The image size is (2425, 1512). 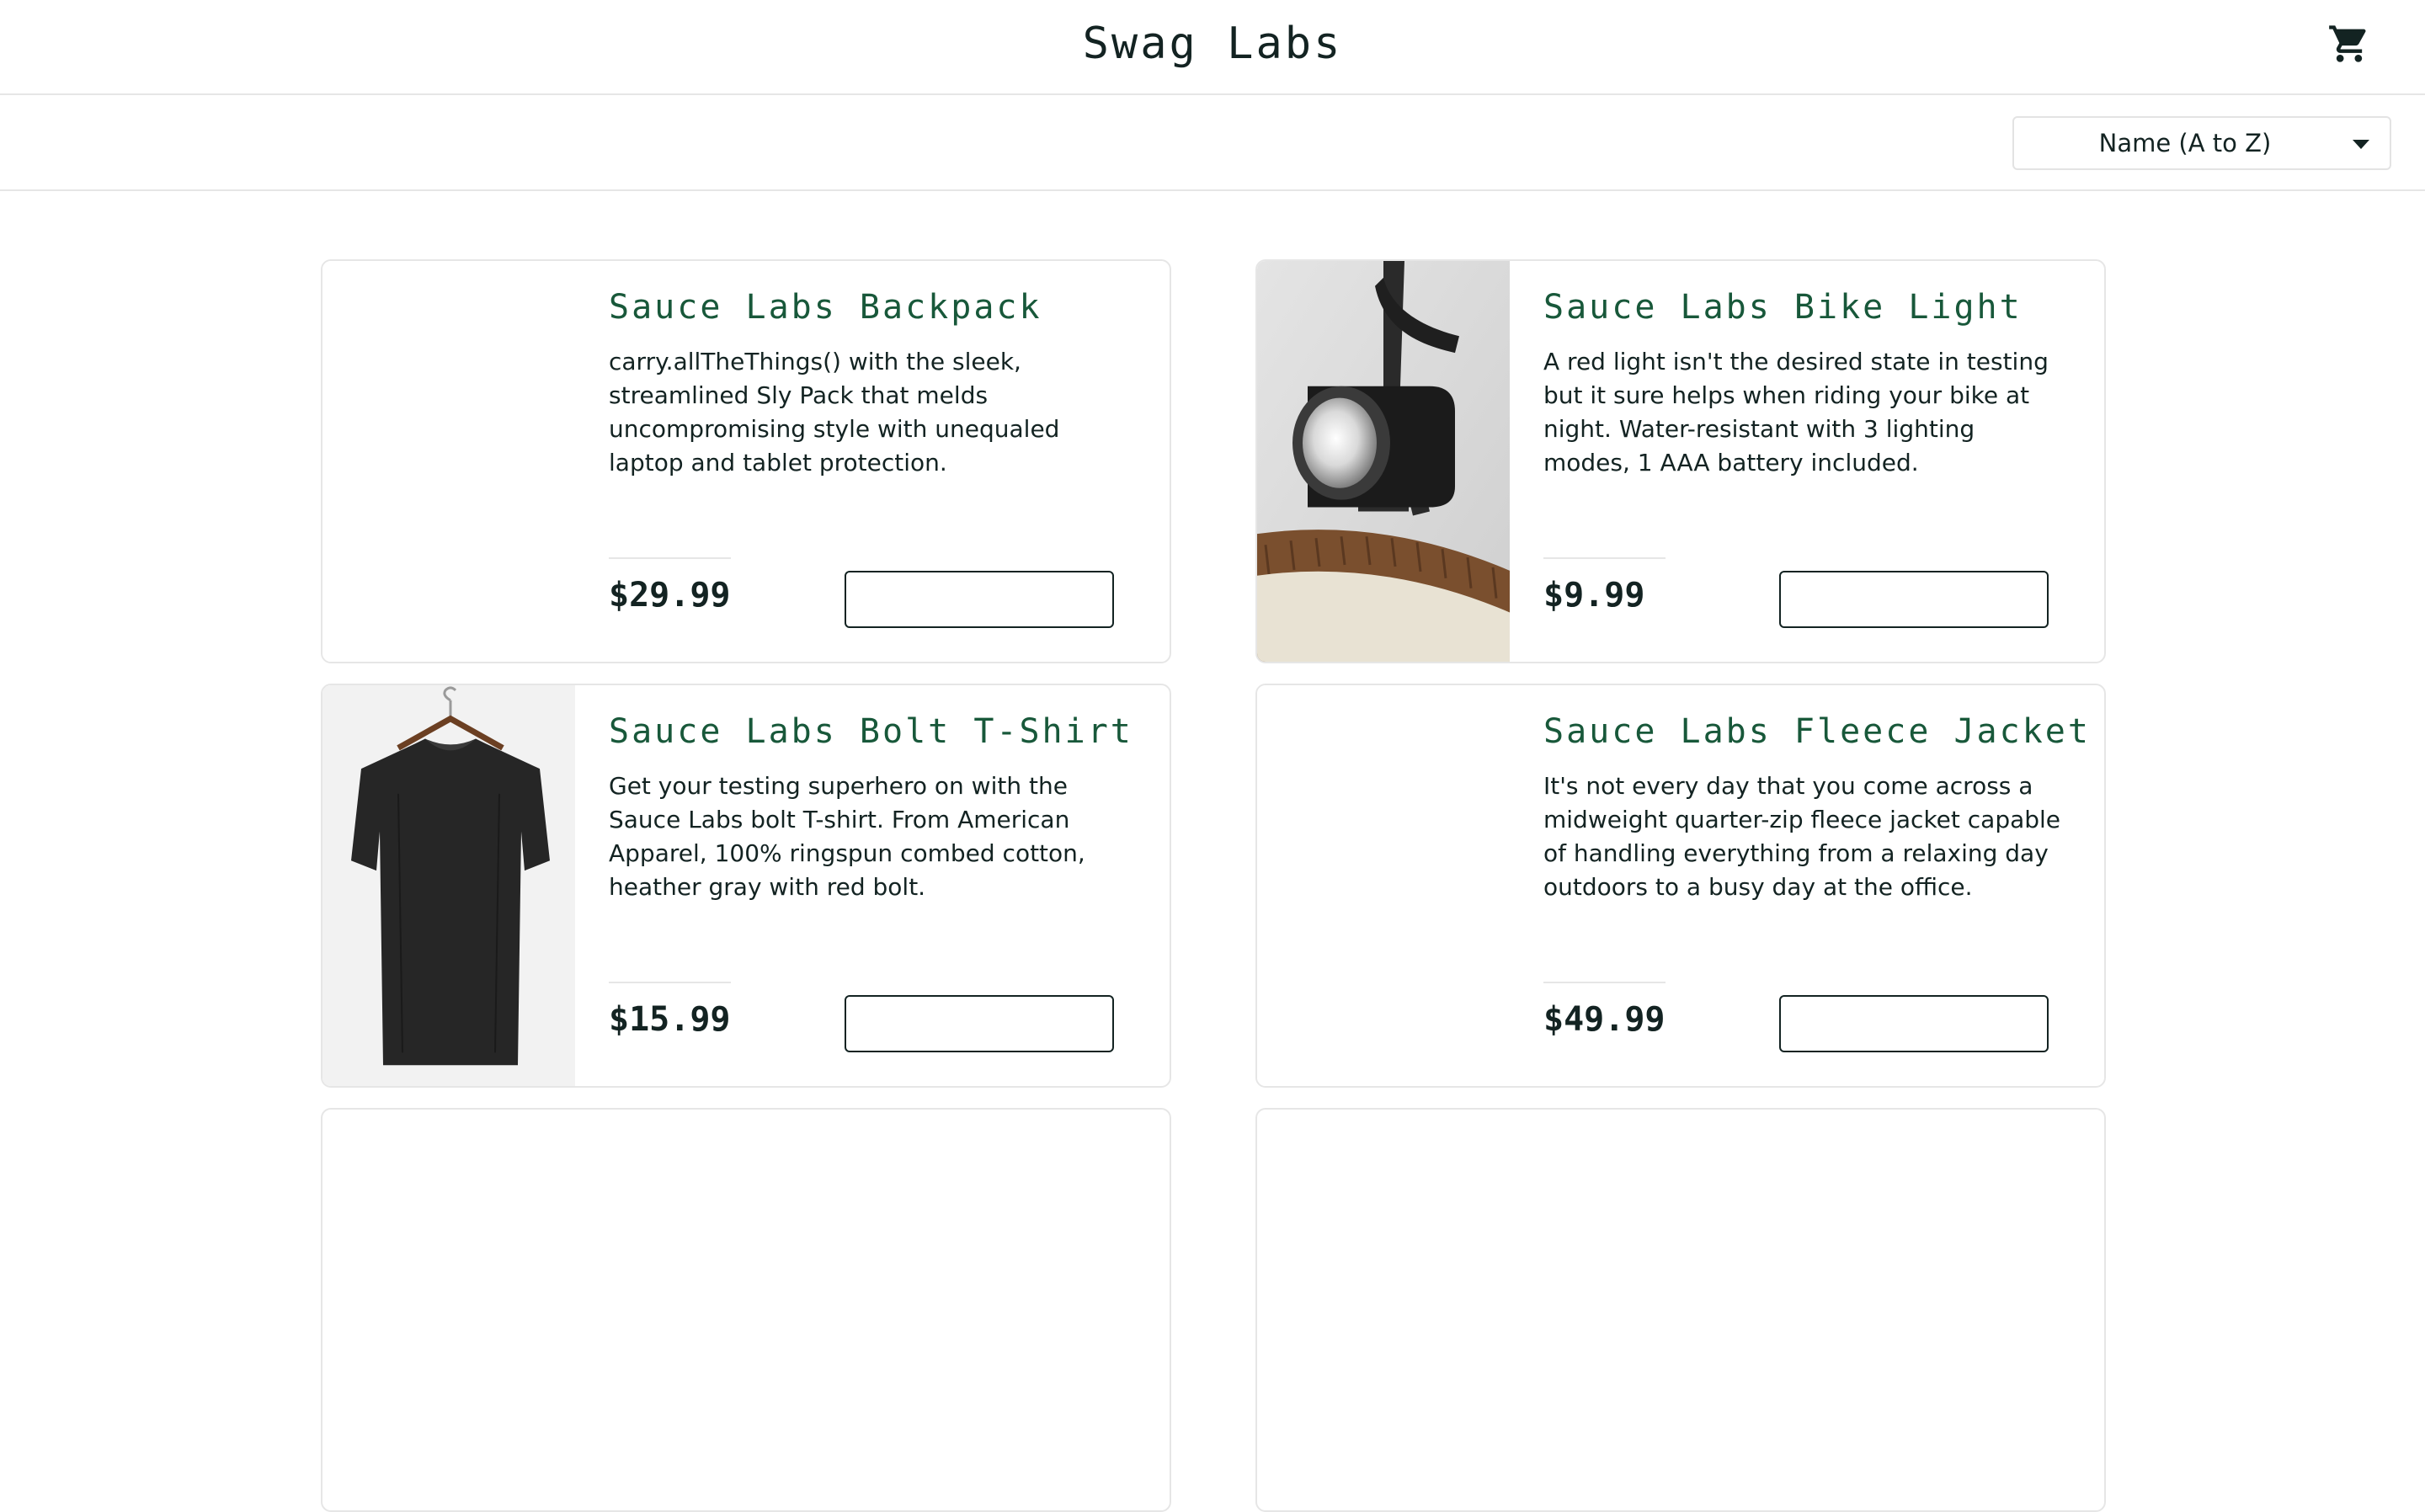 I want to click on black-tshirt-photo, so click(x=448, y=886).